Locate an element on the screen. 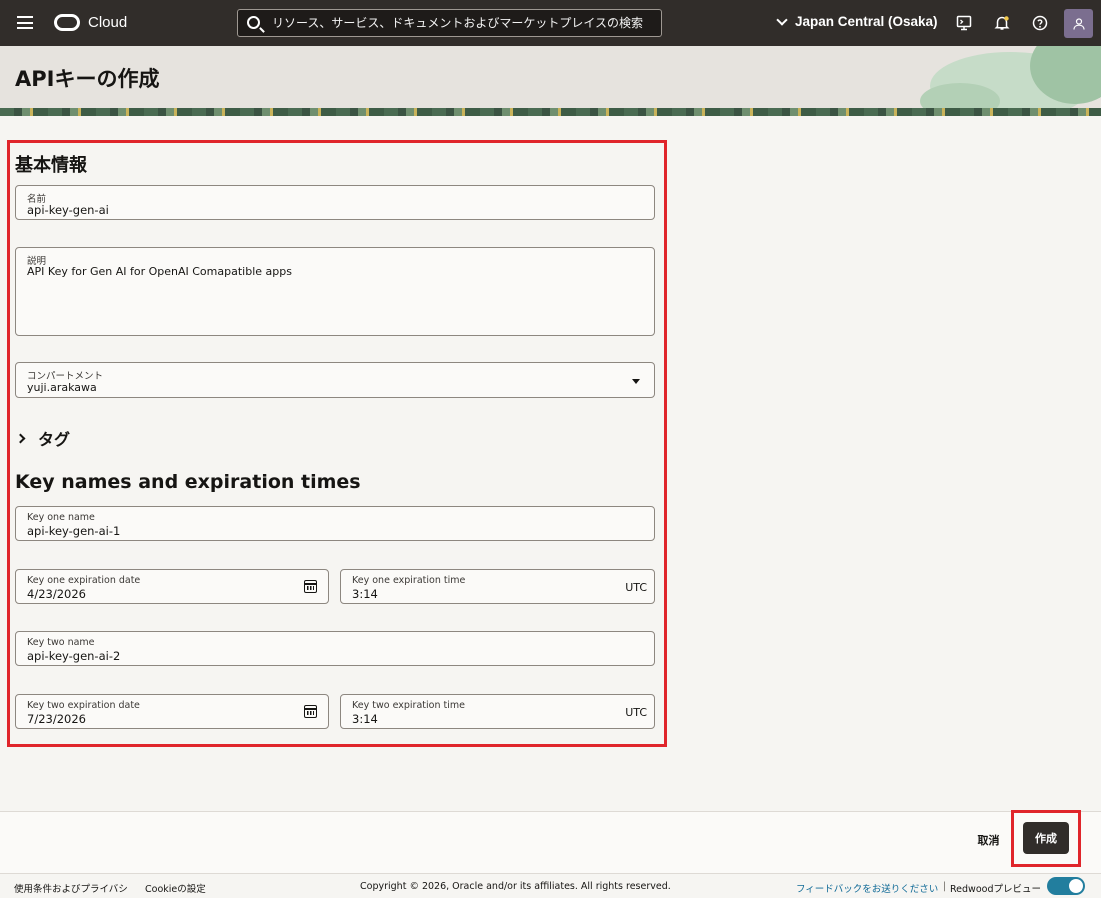 This screenshot has width=1101, height=898. cancel-button: 取消 is located at coordinates (988, 840).